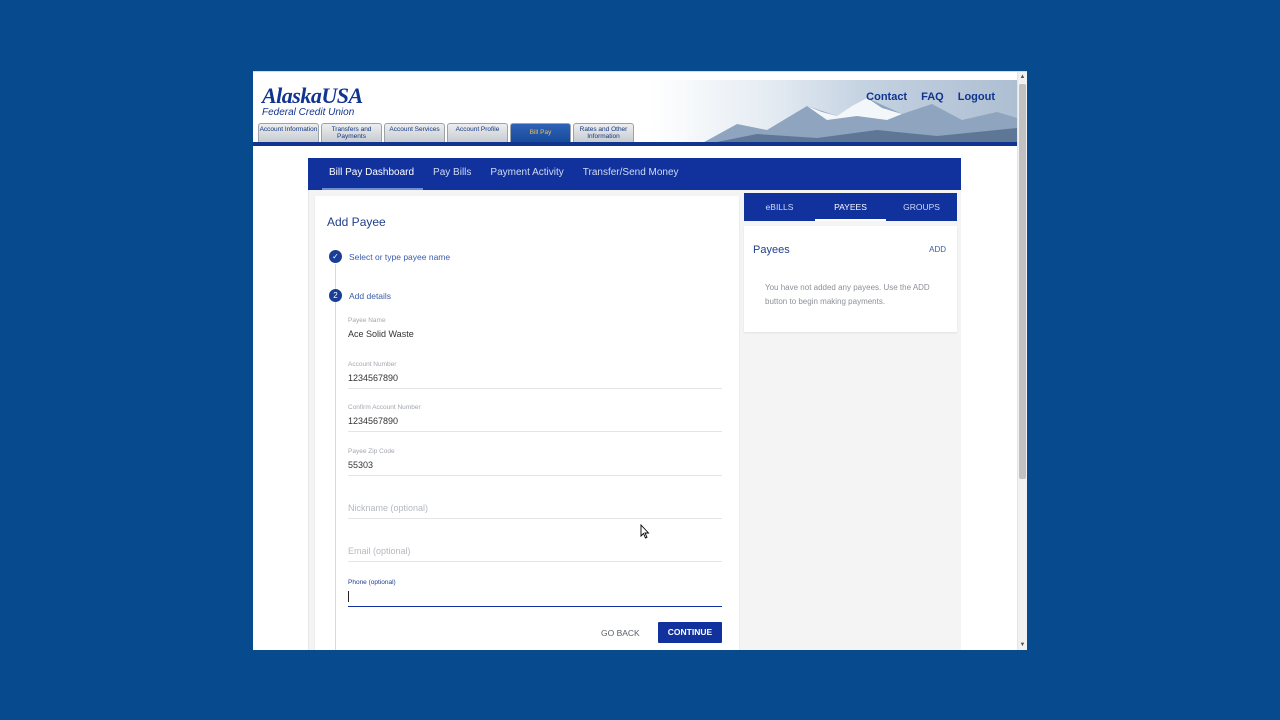 The image size is (1280, 720). I want to click on add-payee-button: ADD, so click(937, 249).